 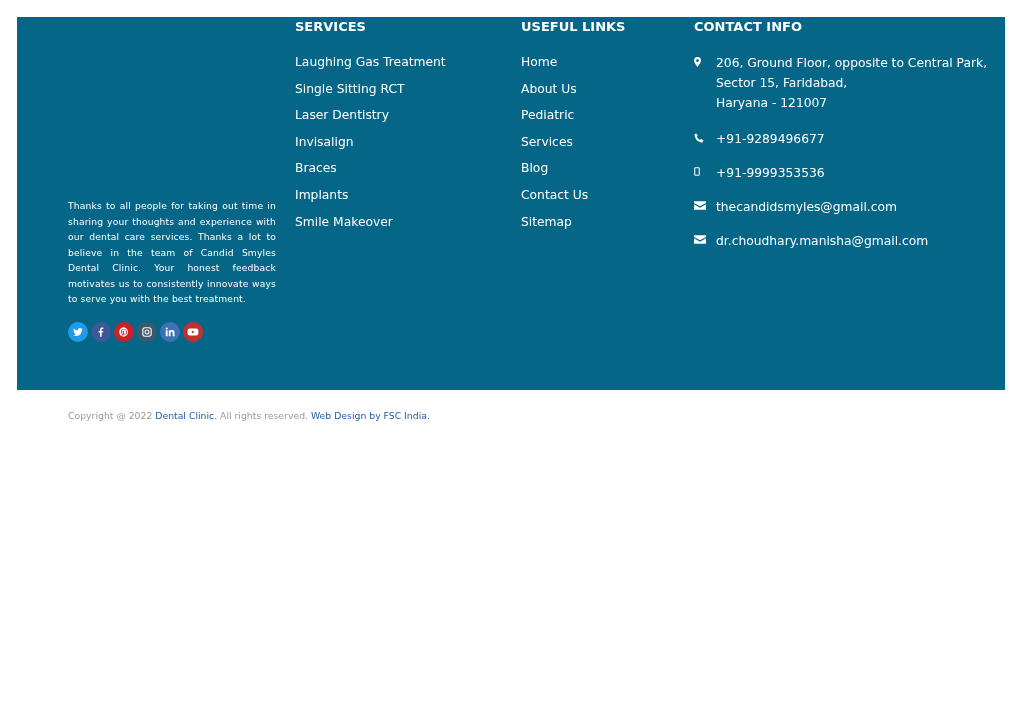 I want to click on address-line: Sector 15, Faridabad,, so click(x=782, y=83).